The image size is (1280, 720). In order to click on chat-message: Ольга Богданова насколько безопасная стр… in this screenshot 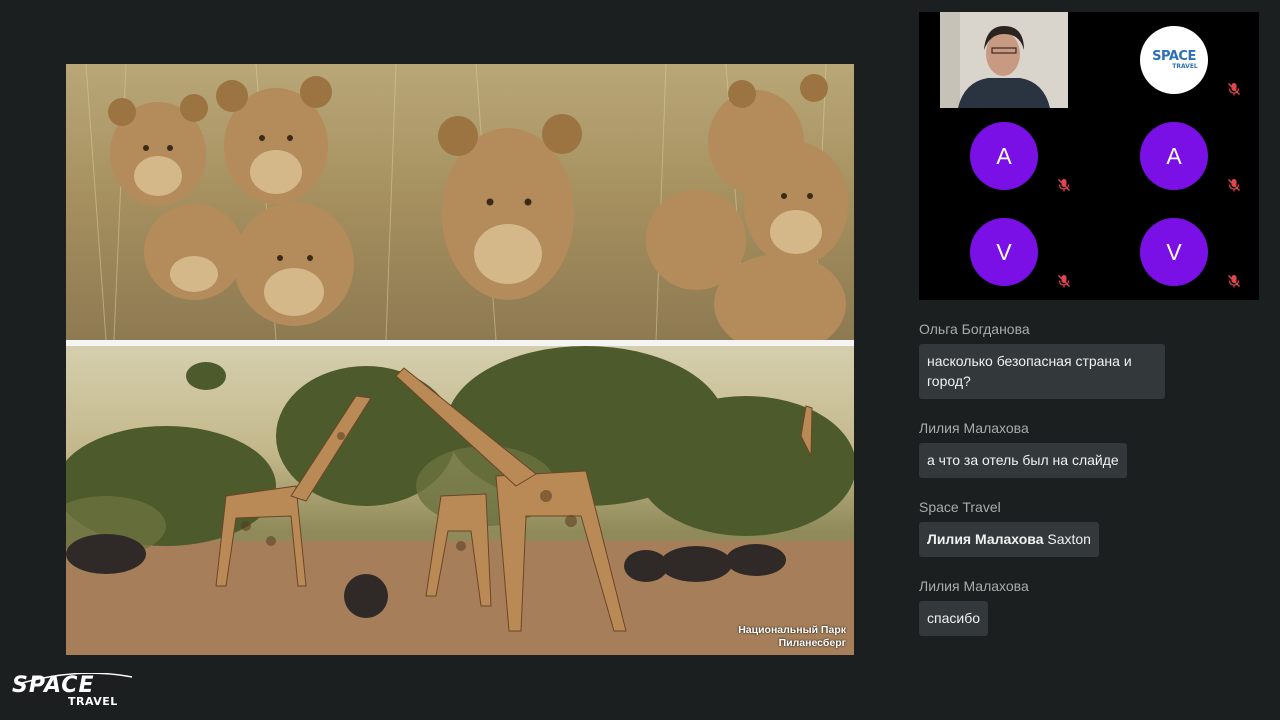, I will do `click(1091, 358)`.